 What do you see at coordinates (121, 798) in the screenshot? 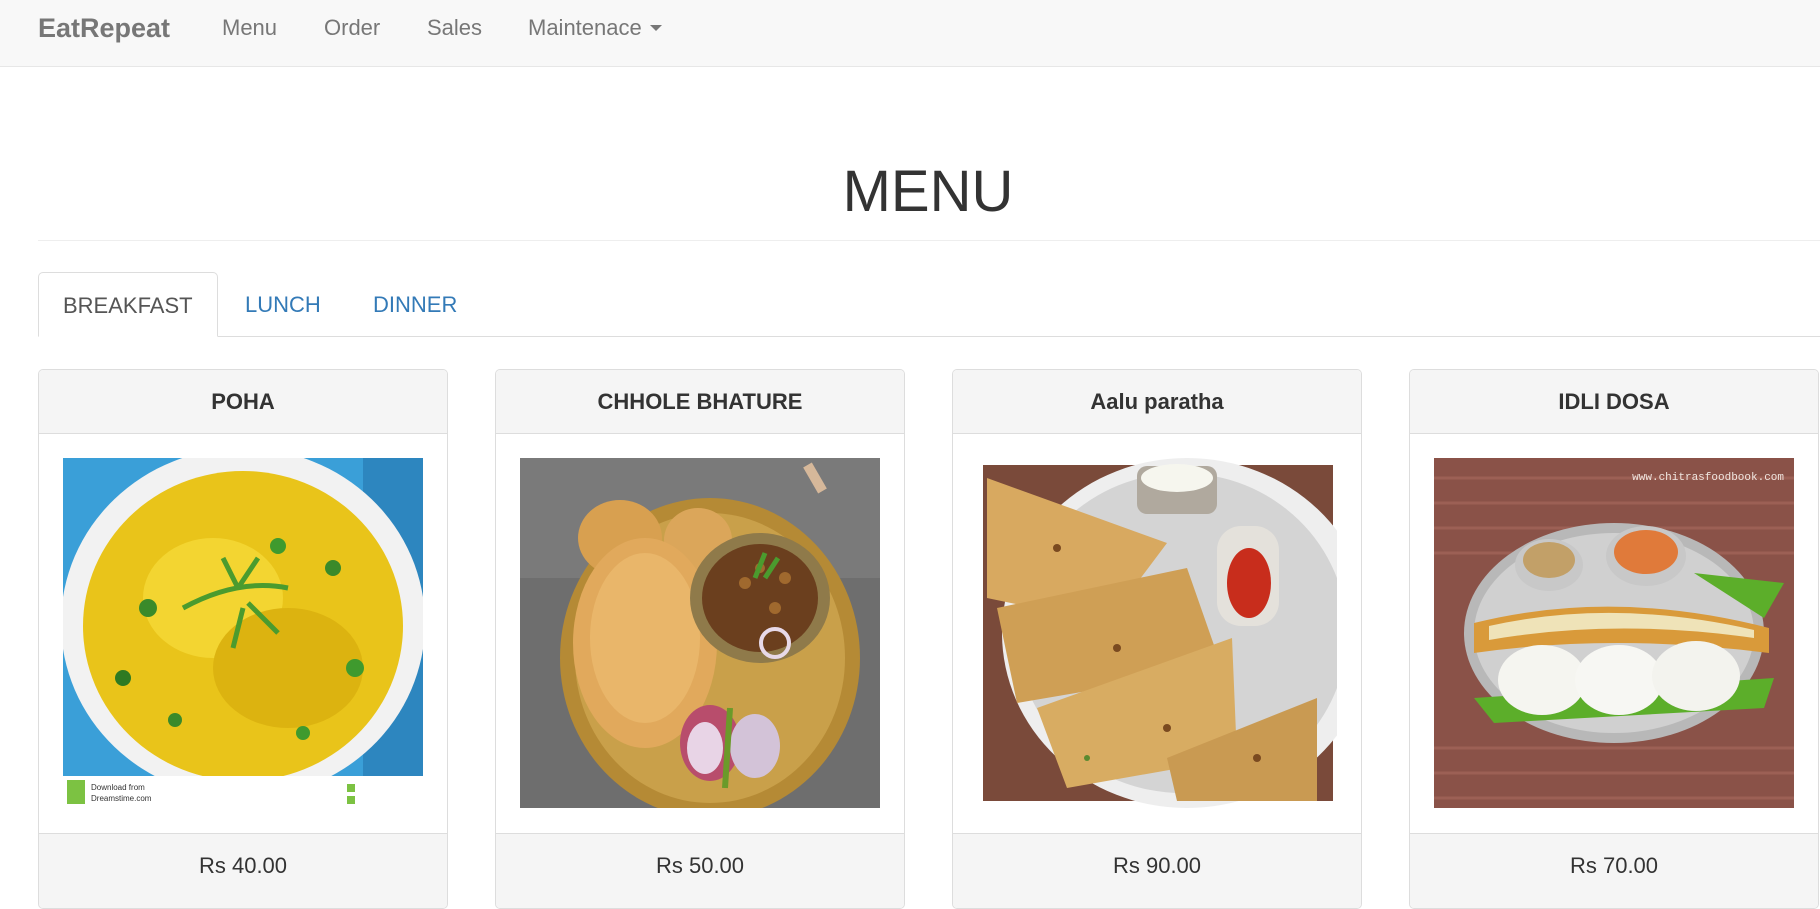
I see `svg-text: Dreamstime.com` at bounding box center [121, 798].